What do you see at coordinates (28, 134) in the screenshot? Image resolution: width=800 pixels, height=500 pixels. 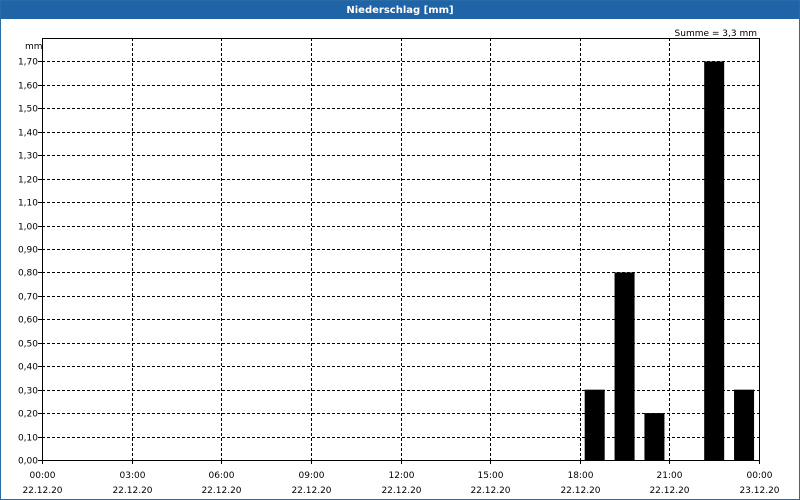 I see `y-tick-label: 1,40` at bounding box center [28, 134].